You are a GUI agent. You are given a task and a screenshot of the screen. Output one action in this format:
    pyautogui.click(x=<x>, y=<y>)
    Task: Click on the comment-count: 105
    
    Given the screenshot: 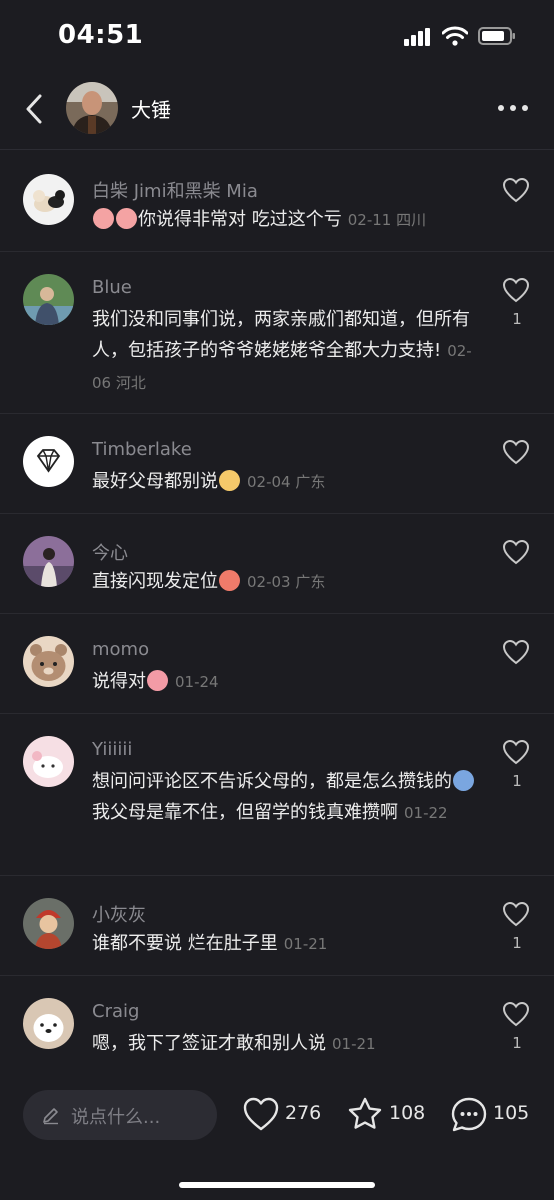 What is the action you would take?
    pyautogui.click(x=511, y=1113)
    